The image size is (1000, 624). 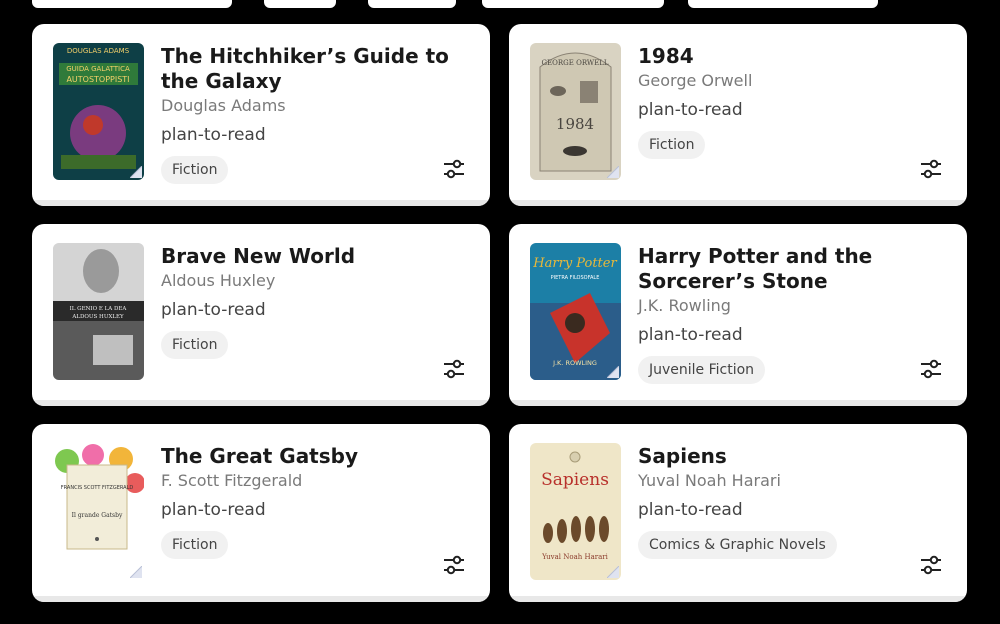 What do you see at coordinates (695, 80) in the screenshot?
I see `book-author: George Orwell` at bounding box center [695, 80].